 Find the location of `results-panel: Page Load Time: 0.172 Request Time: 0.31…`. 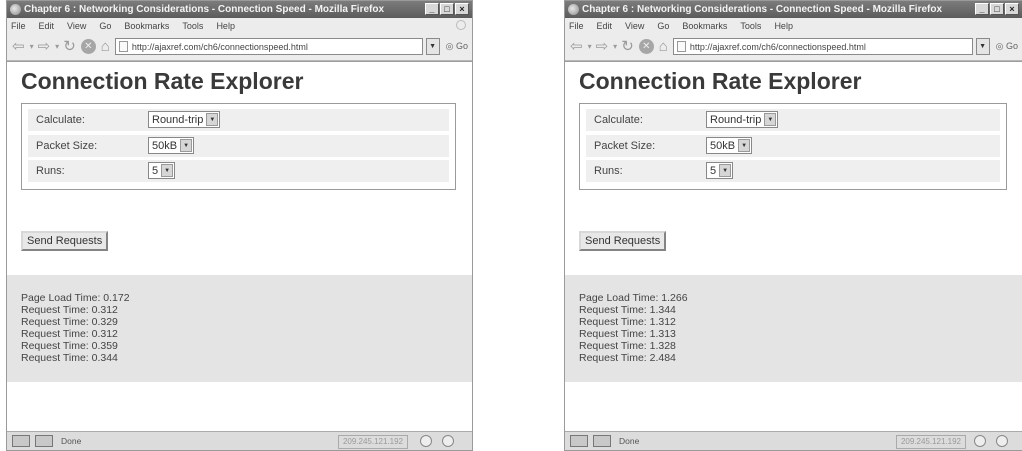

results-panel: Page Load Time: 0.172 Request Time: 0.31… is located at coordinates (239, 328).